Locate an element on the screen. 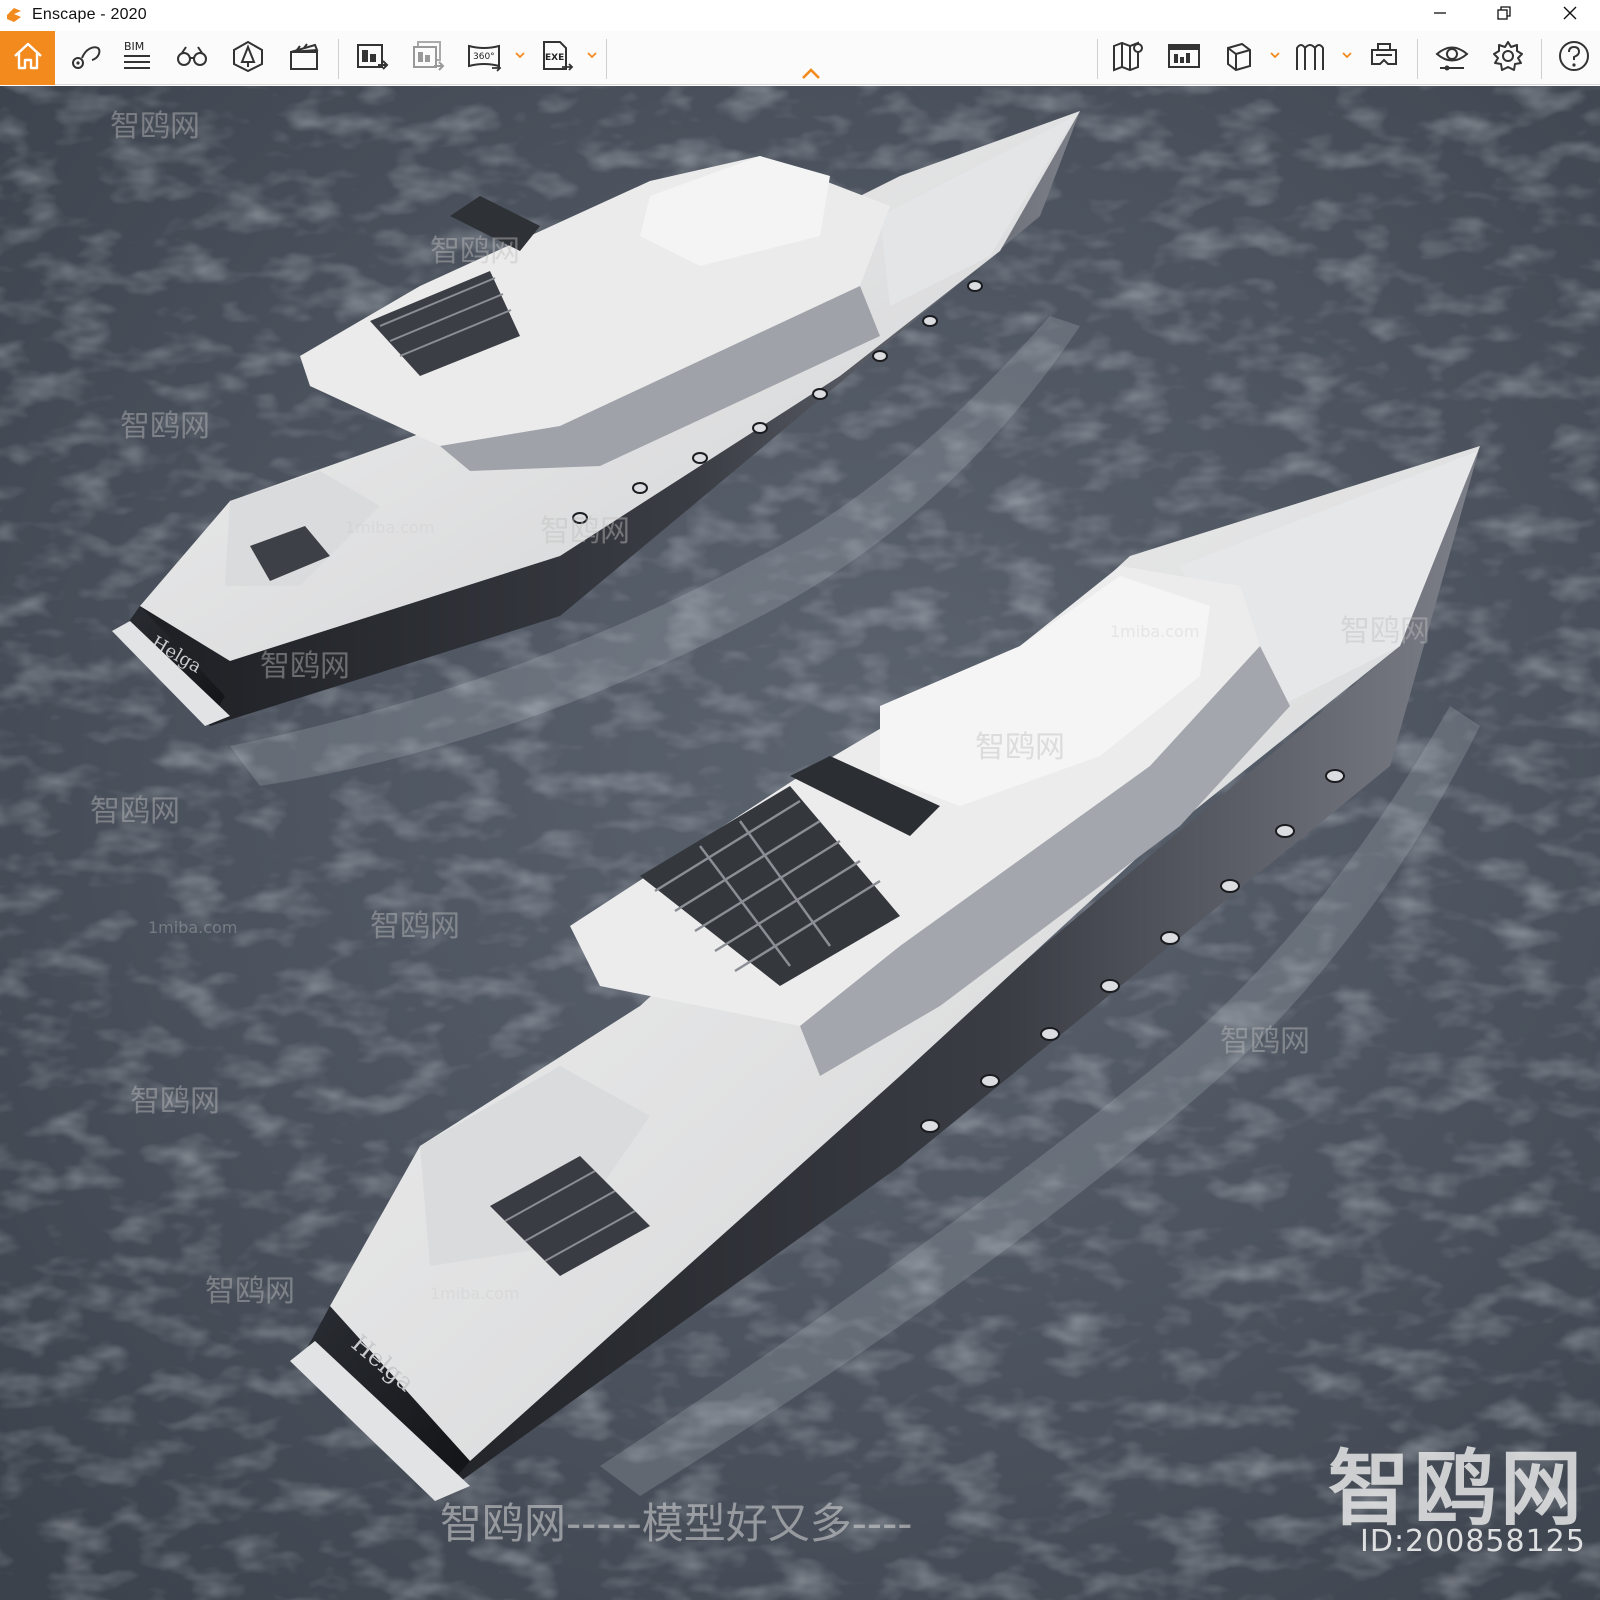 This screenshot has width=1600, height=1600. cube-view-button is located at coordinates (1238, 58).